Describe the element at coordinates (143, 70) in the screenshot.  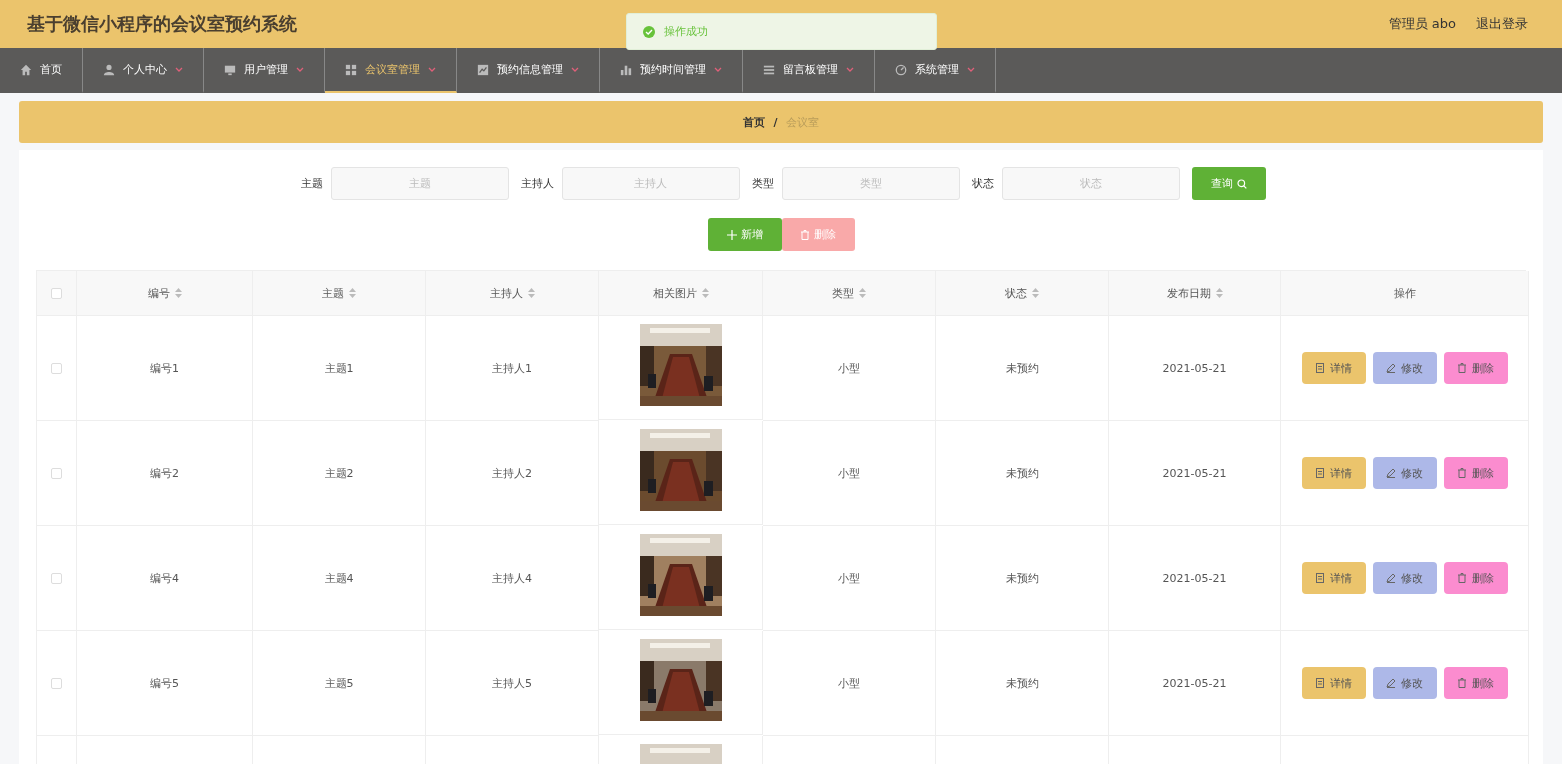
I see `nav-tab: 个人中心` at that location.